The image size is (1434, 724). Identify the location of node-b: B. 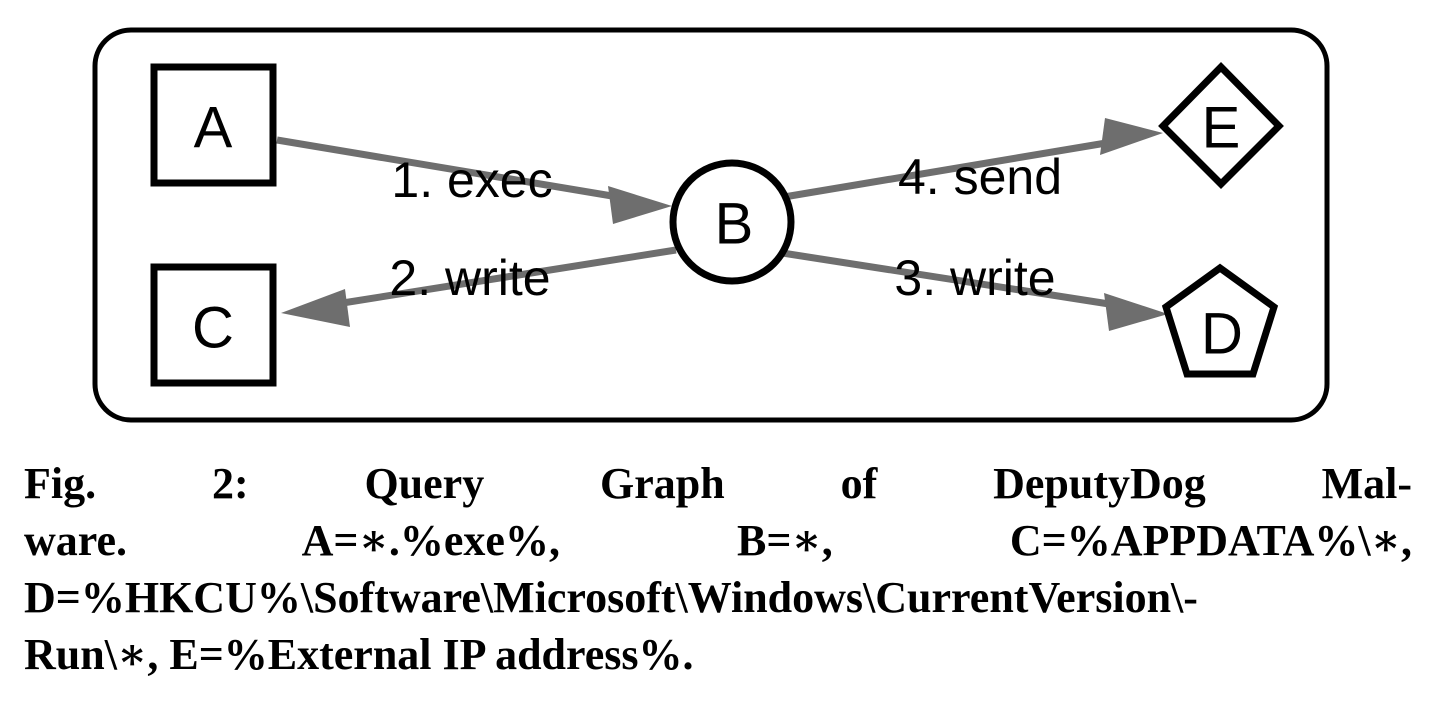
(732, 222).